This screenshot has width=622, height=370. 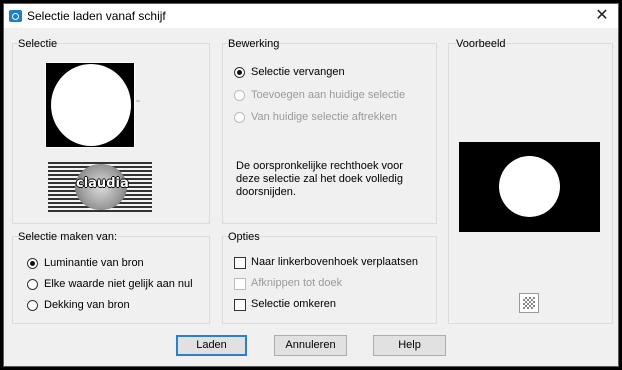 What do you see at coordinates (481, 44) in the screenshot?
I see `voorbeeld-group-label: Voorbeeld` at bounding box center [481, 44].